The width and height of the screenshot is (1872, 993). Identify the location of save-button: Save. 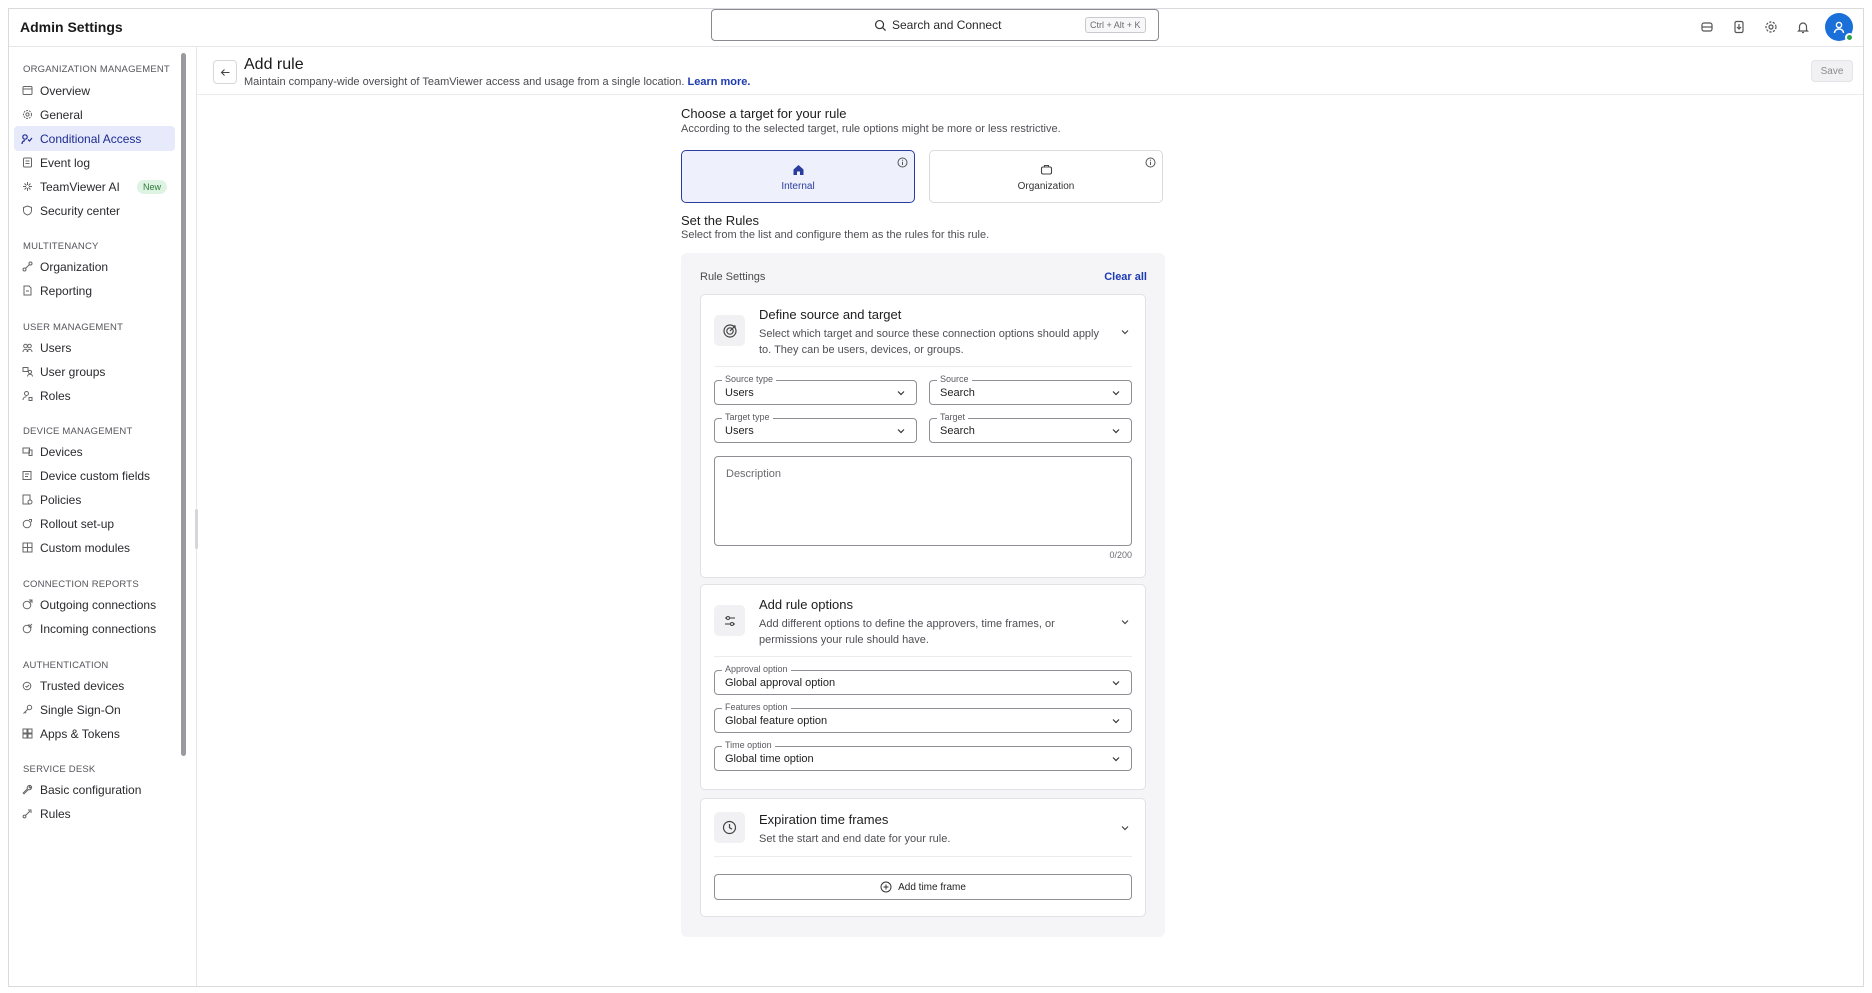
(1832, 71).